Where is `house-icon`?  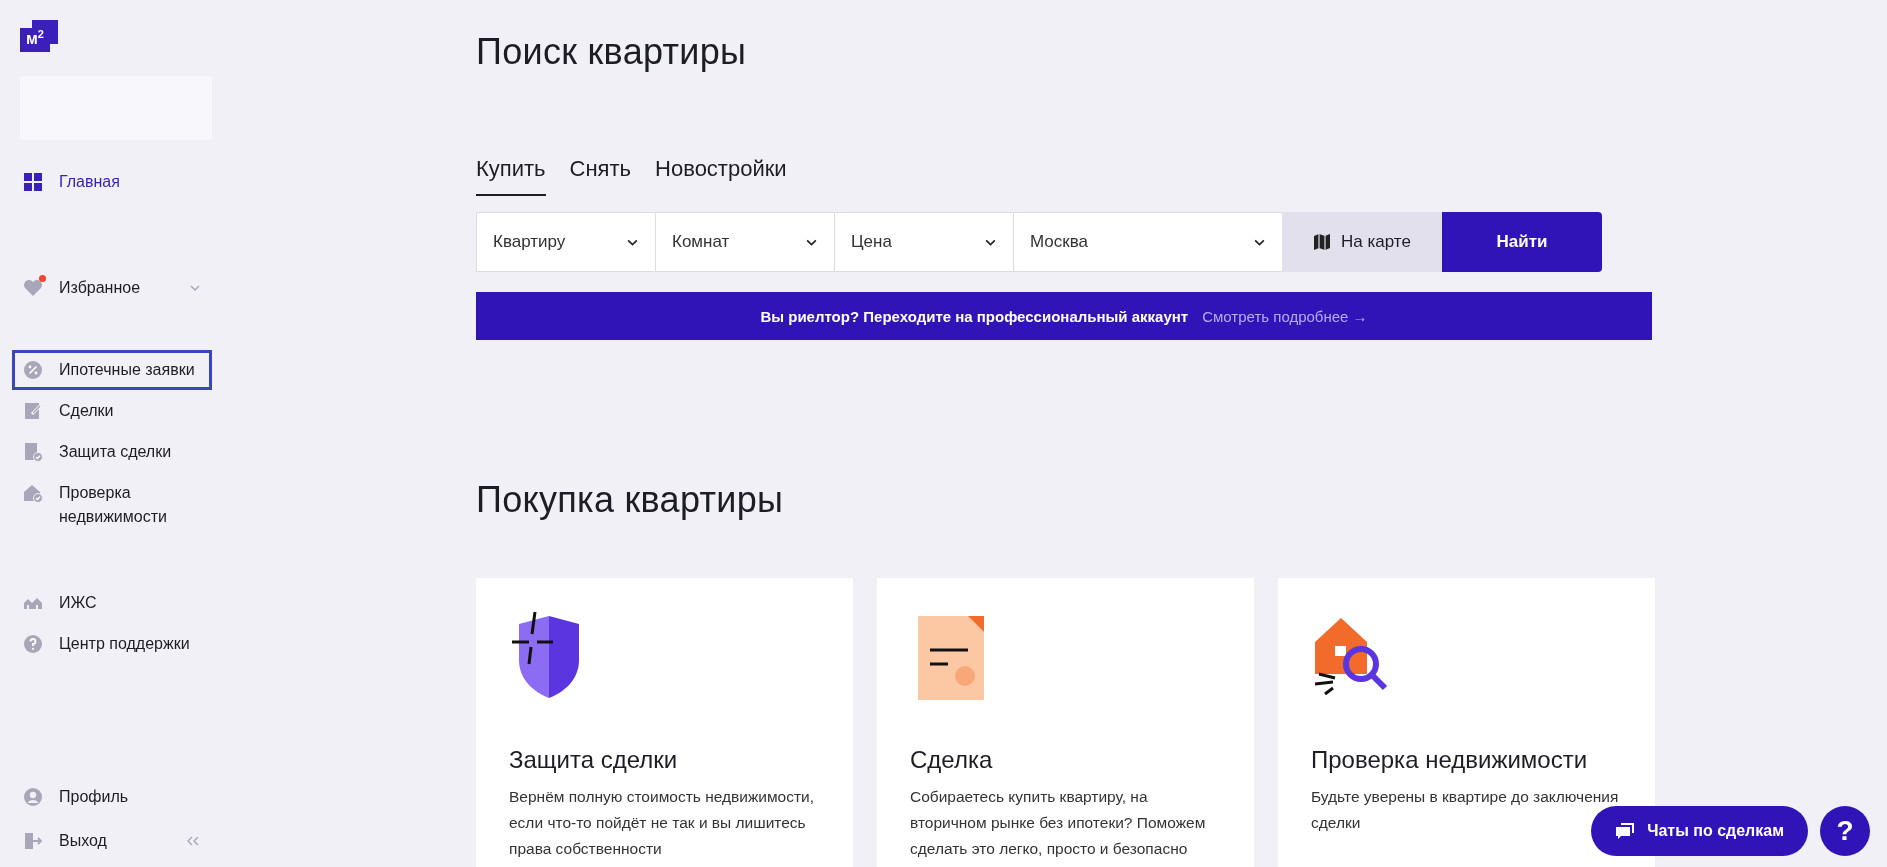 house-icon is located at coordinates (33, 493).